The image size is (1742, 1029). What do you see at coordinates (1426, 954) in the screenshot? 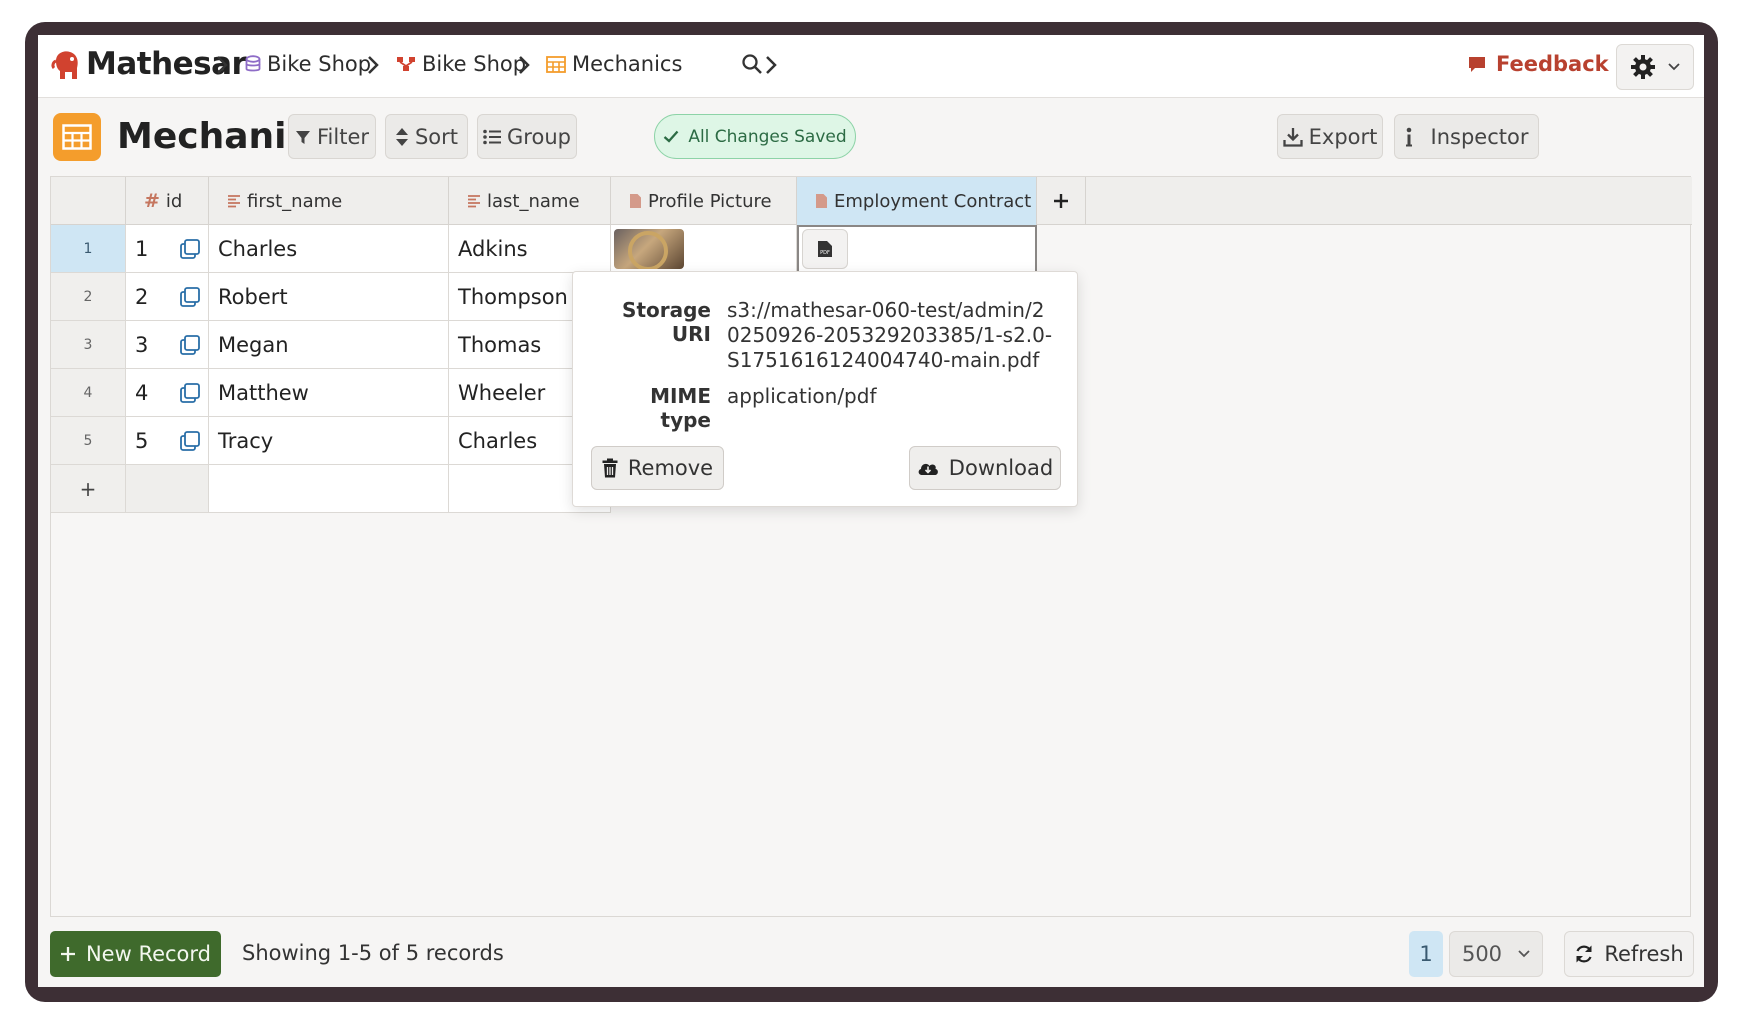
I see `page-number-button: 1` at bounding box center [1426, 954].